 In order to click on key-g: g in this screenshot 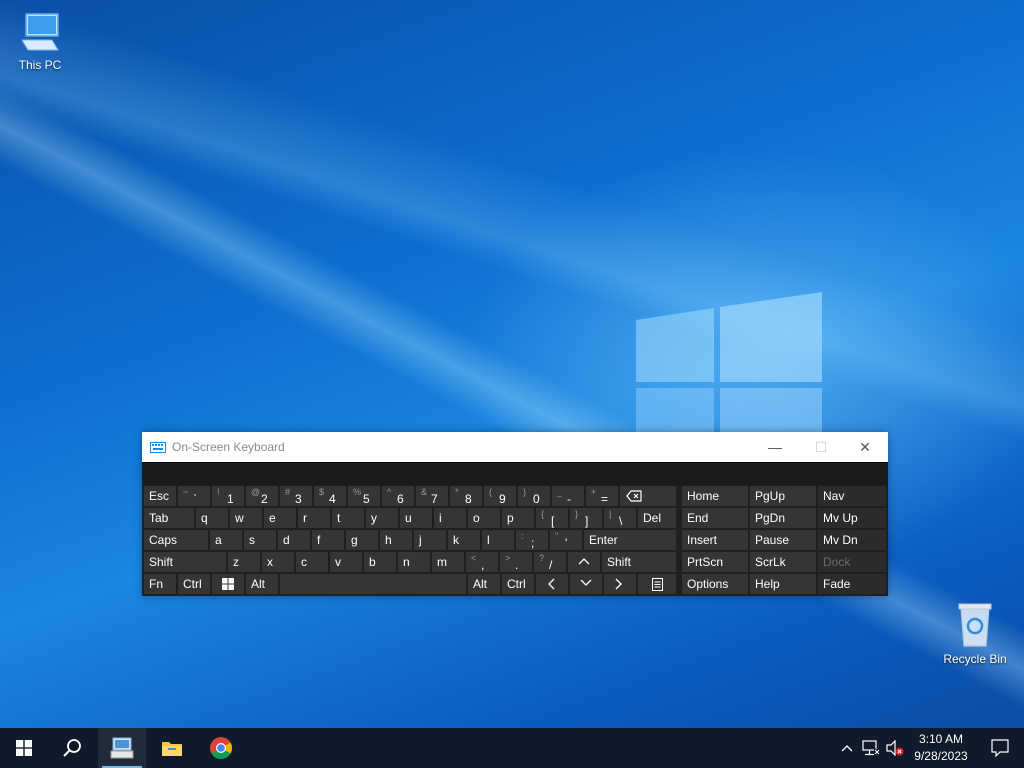, I will do `click(362, 540)`.